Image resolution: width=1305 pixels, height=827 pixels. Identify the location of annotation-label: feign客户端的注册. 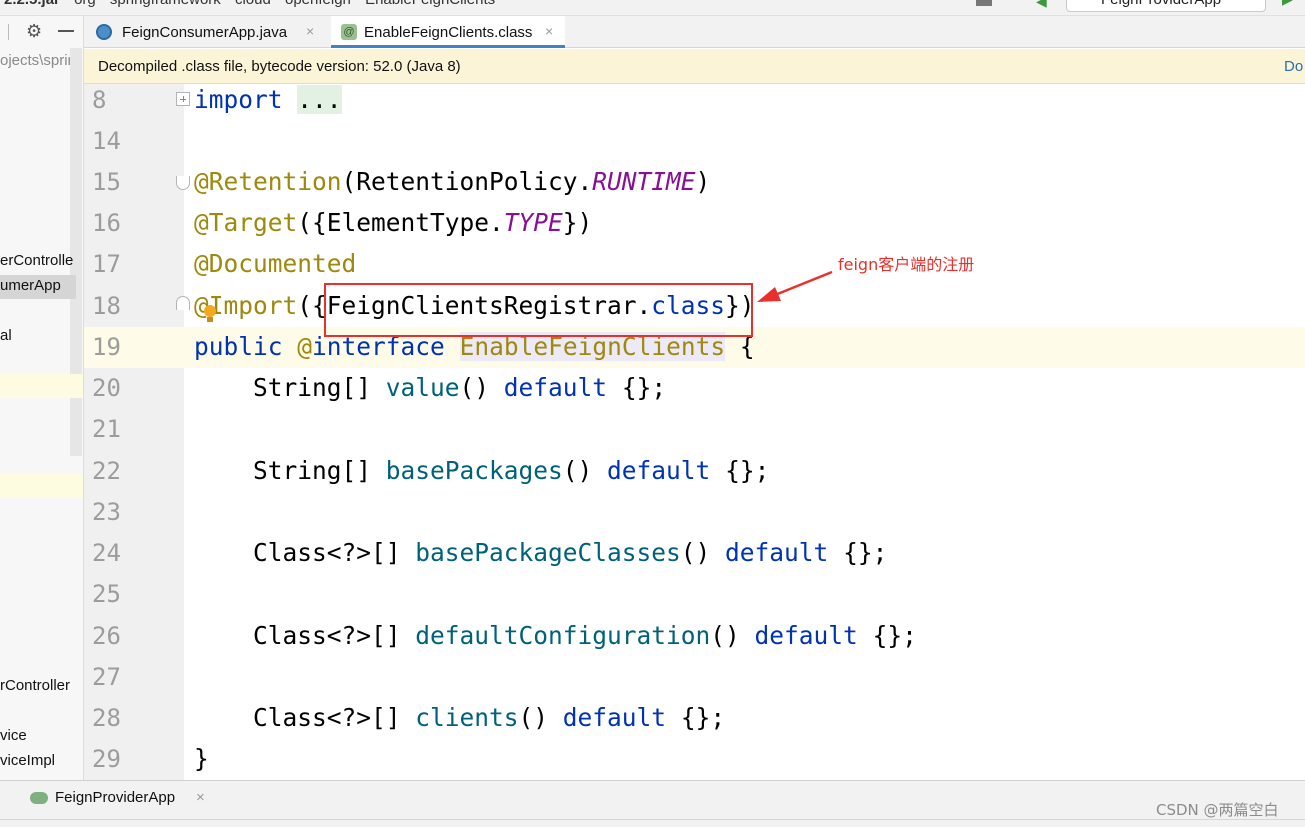
(906, 264).